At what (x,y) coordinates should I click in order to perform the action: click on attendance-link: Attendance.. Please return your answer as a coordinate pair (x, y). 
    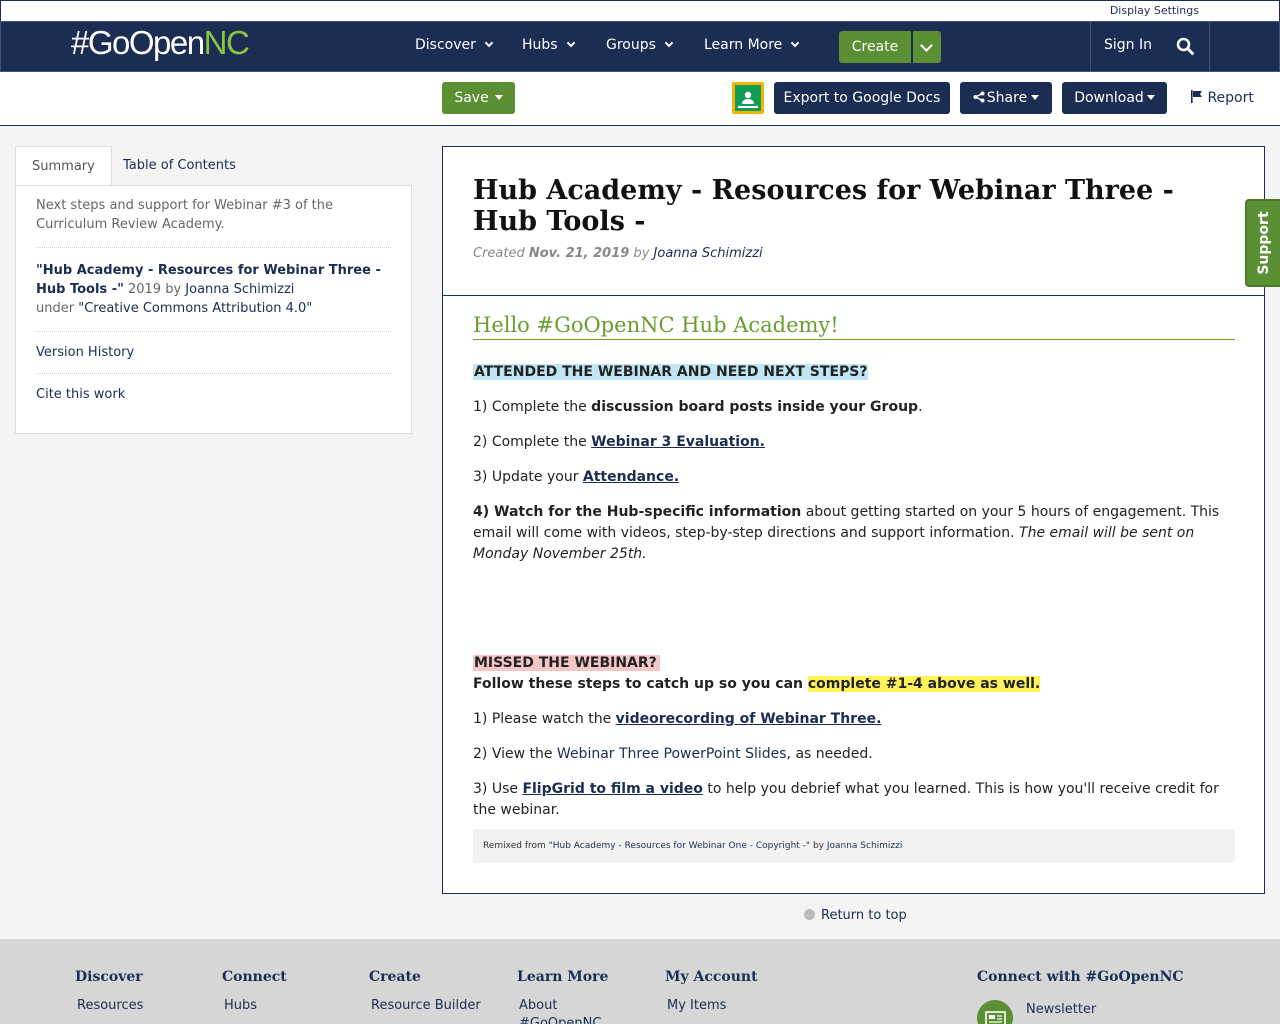
    Looking at the image, I should click on (631, 477).